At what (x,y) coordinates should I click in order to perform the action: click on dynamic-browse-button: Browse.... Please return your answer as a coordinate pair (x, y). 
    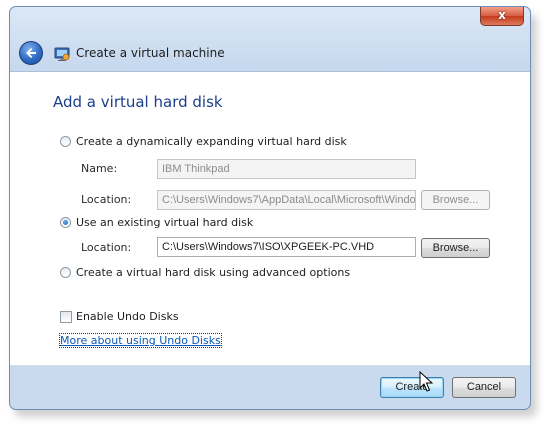
    Looking at the image, I should click on (455, 200).